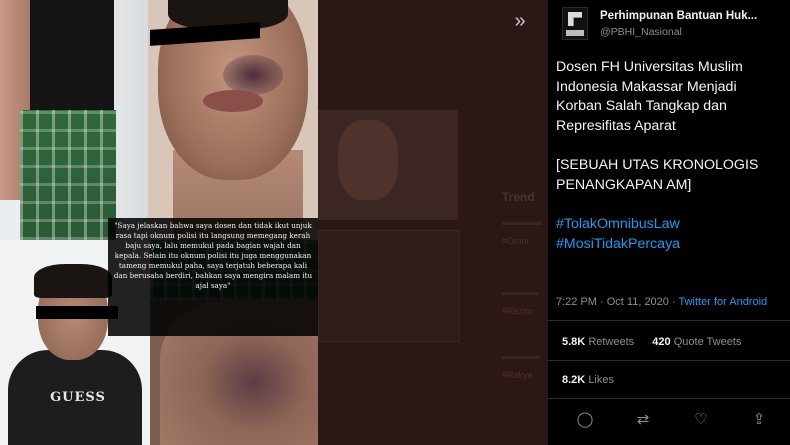 This screenshot has height=445, width=790. What do you see at coordinates (389, 286) in the screenshot?
I see `backdrop-embed` at bounding box center [389, 286].